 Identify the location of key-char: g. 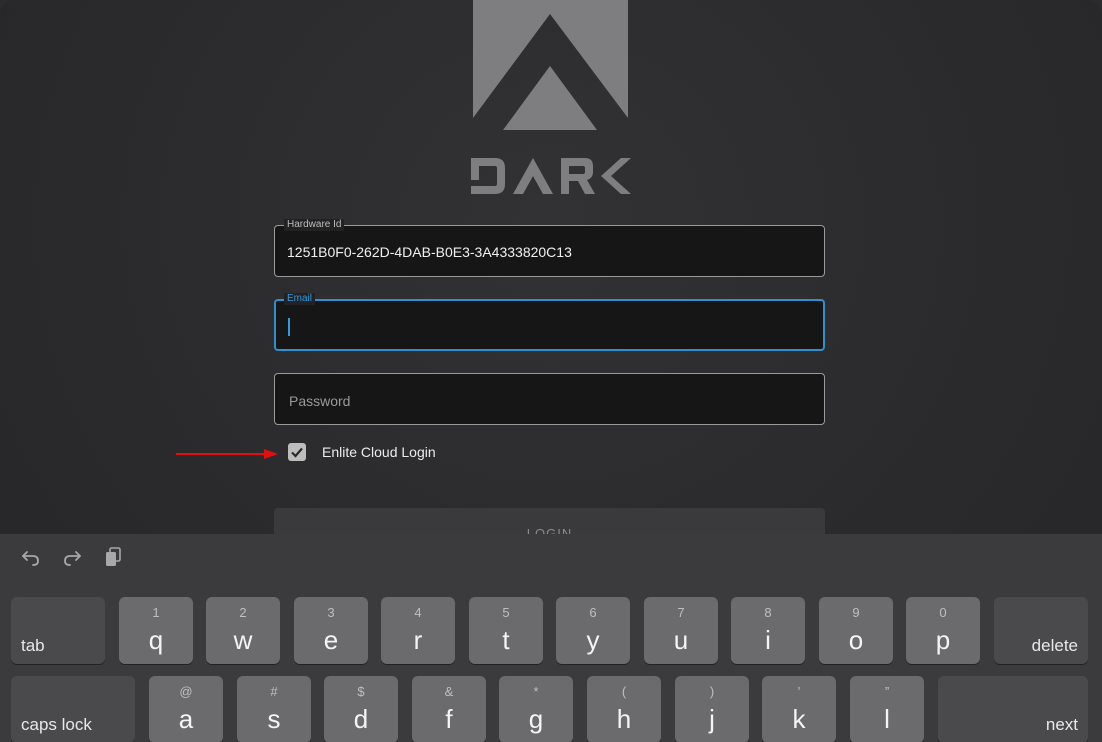
(536, 719).